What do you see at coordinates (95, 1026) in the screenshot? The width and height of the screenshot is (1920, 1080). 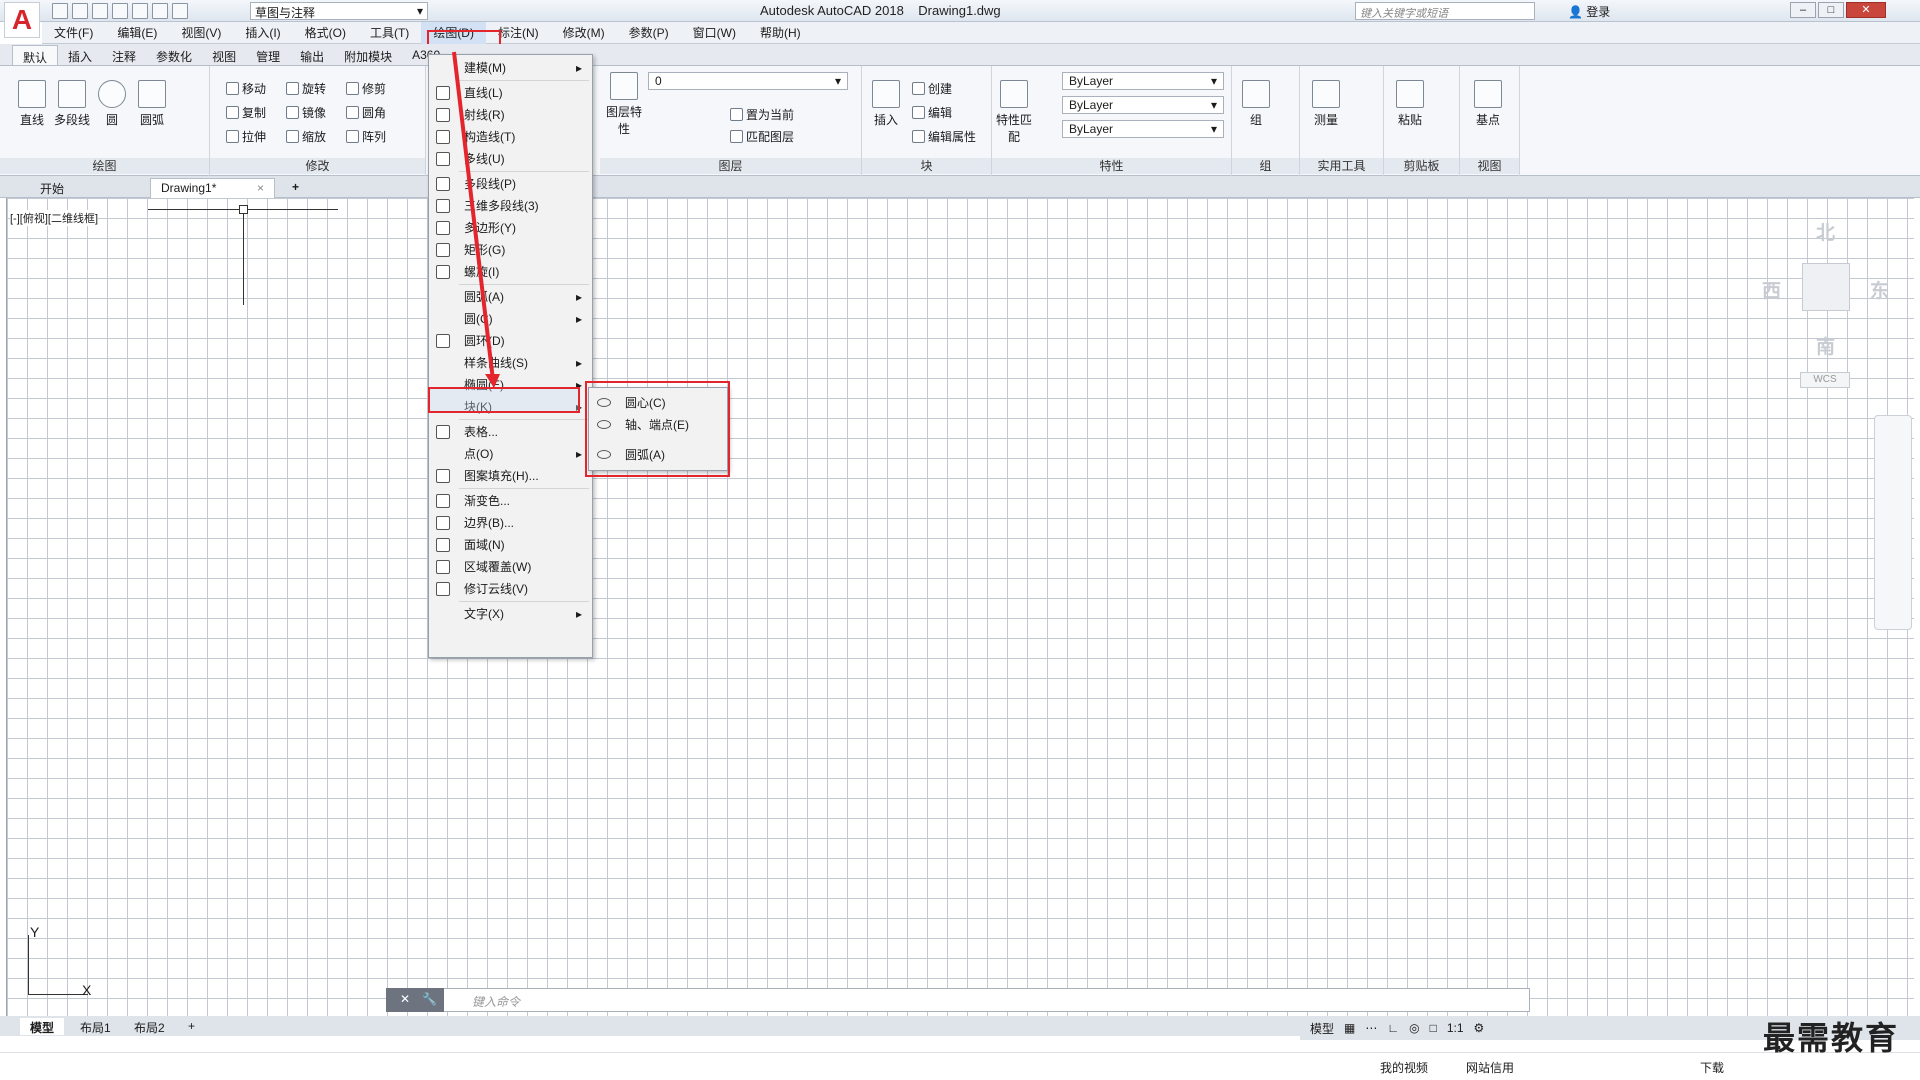 I see `tab-layout1: 布局1` at bounding box center [95, 1026].